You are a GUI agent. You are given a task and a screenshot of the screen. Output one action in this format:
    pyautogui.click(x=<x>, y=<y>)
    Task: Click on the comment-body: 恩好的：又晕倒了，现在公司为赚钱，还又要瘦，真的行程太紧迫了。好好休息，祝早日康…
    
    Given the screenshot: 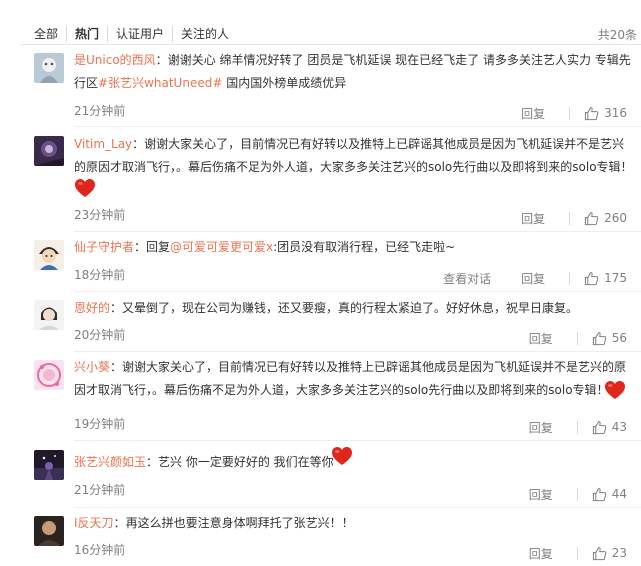 What is the action you would take?
    pyautogui.click(x=354, y=308)
    